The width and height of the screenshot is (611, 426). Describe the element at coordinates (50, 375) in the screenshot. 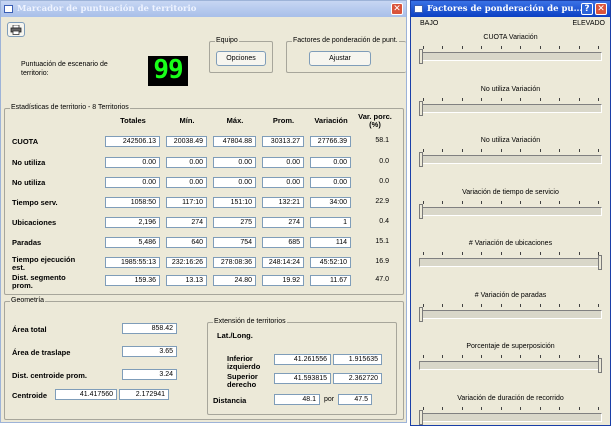

I see `dist-centroide-label: Dist. centroide prom.` at that location.